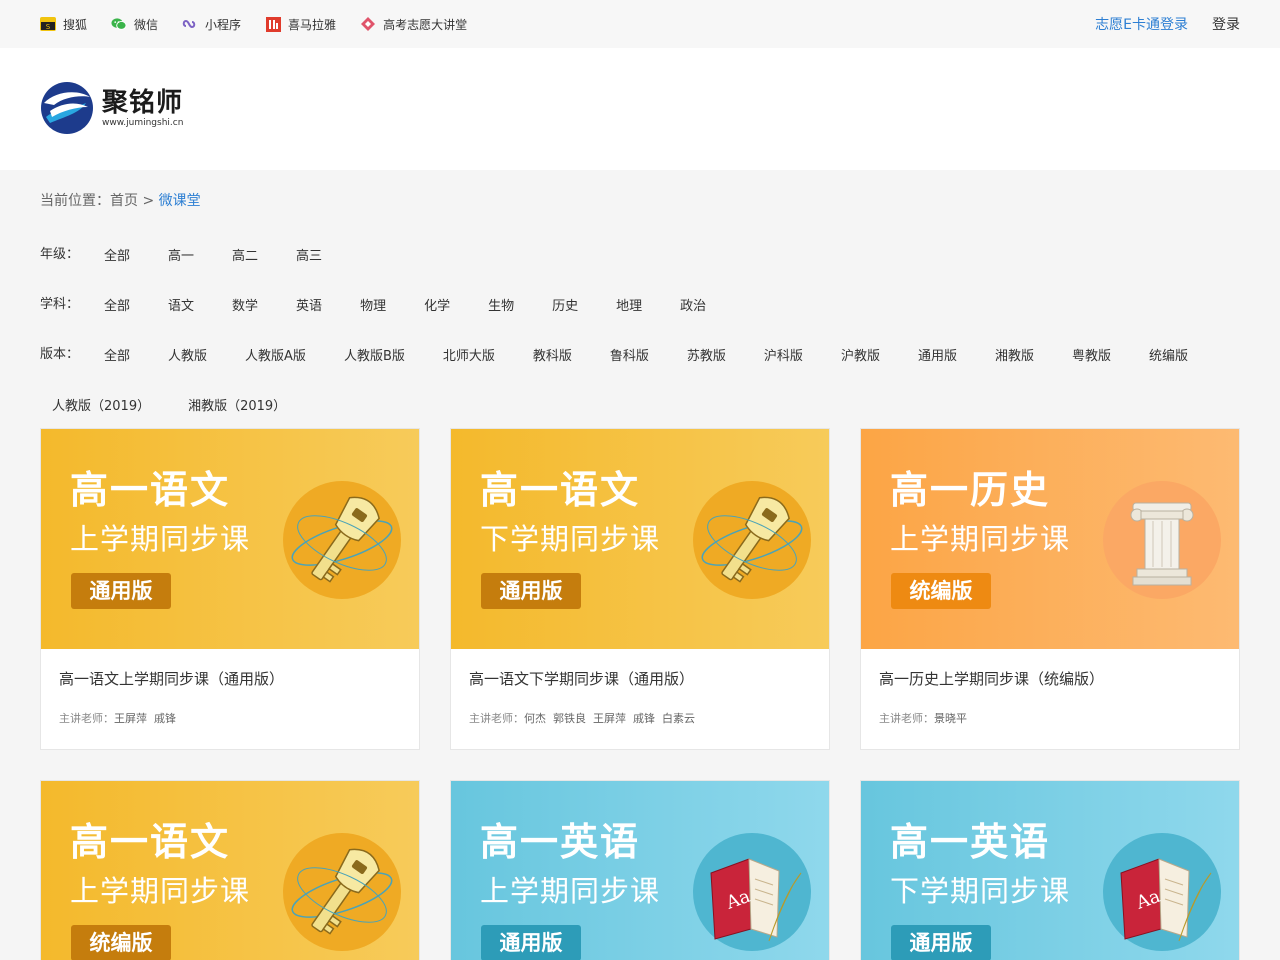 Image resolution: width=1280 pixels, height=960 pixels. I want to click on course-card: 高一语文 上学期同步课 统编版, so click(230, 870).